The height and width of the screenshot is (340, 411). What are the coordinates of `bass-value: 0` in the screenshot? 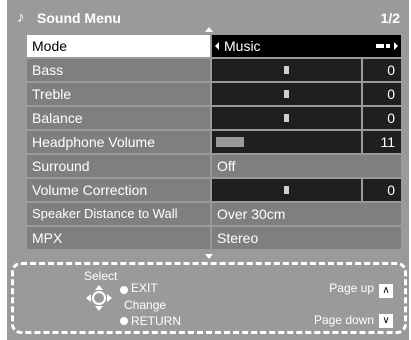 It's located at (382, 70).